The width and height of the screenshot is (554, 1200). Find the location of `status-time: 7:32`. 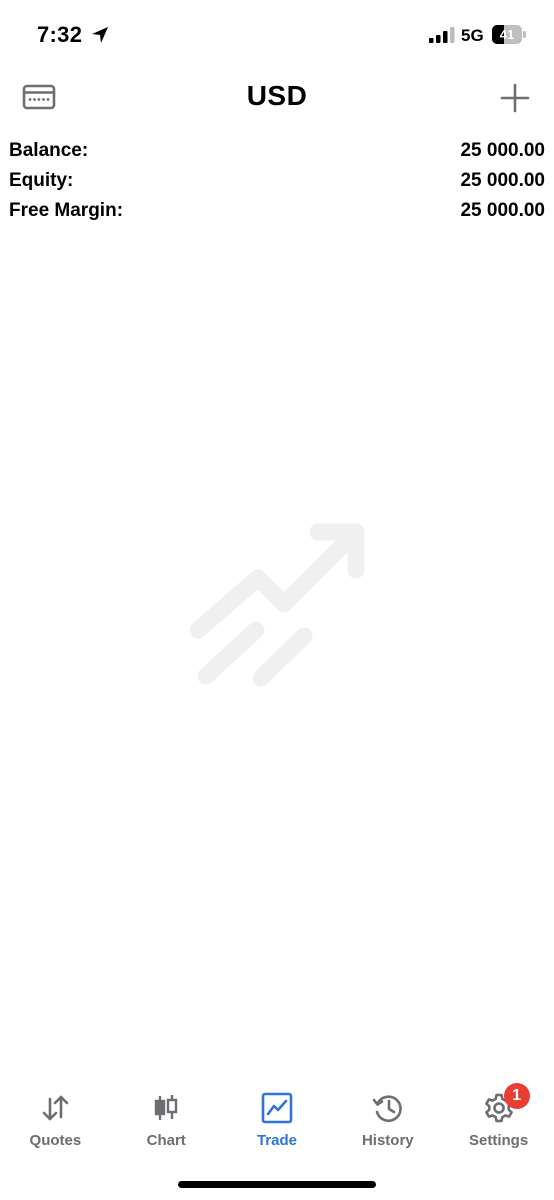

status-time: 7:32 is located at coordinates (60, 34).